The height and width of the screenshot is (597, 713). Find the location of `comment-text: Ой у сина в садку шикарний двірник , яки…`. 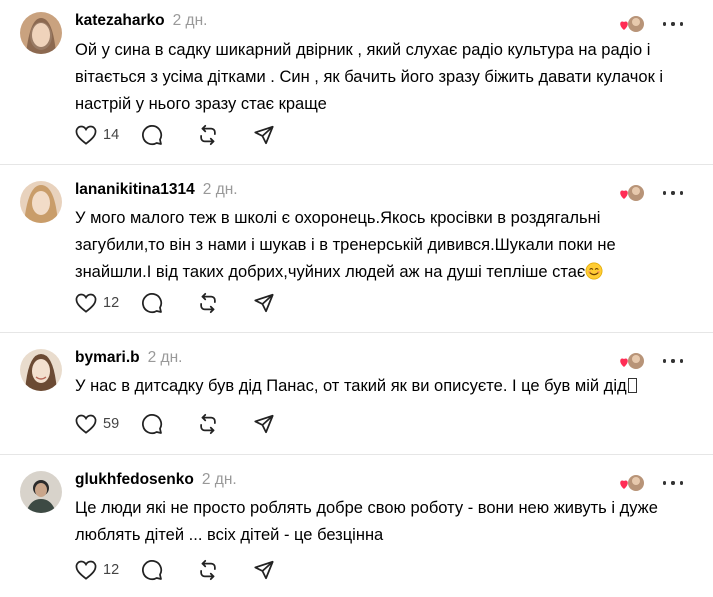

comment-text: Ой у сина в садку шикарний двірник , яки… is located at coordinates (369, 77).